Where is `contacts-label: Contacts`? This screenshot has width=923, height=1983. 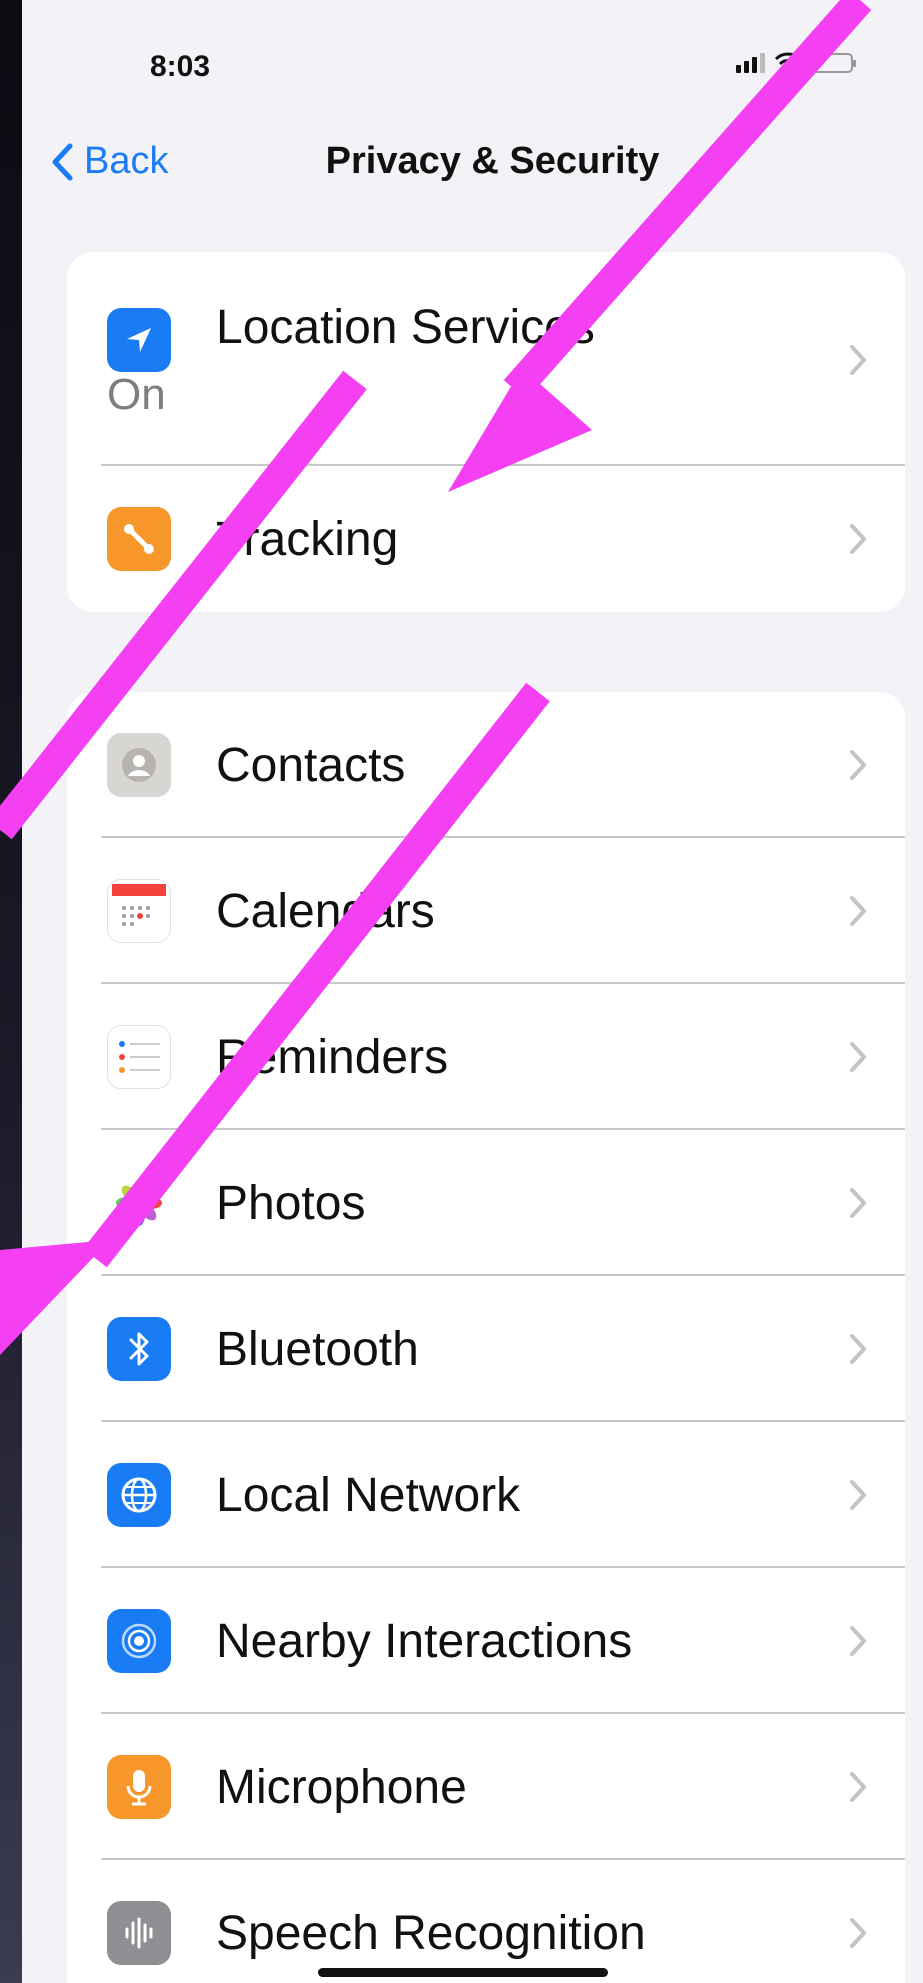
contacts-label: Contacts is located at coordinates (311, 765).